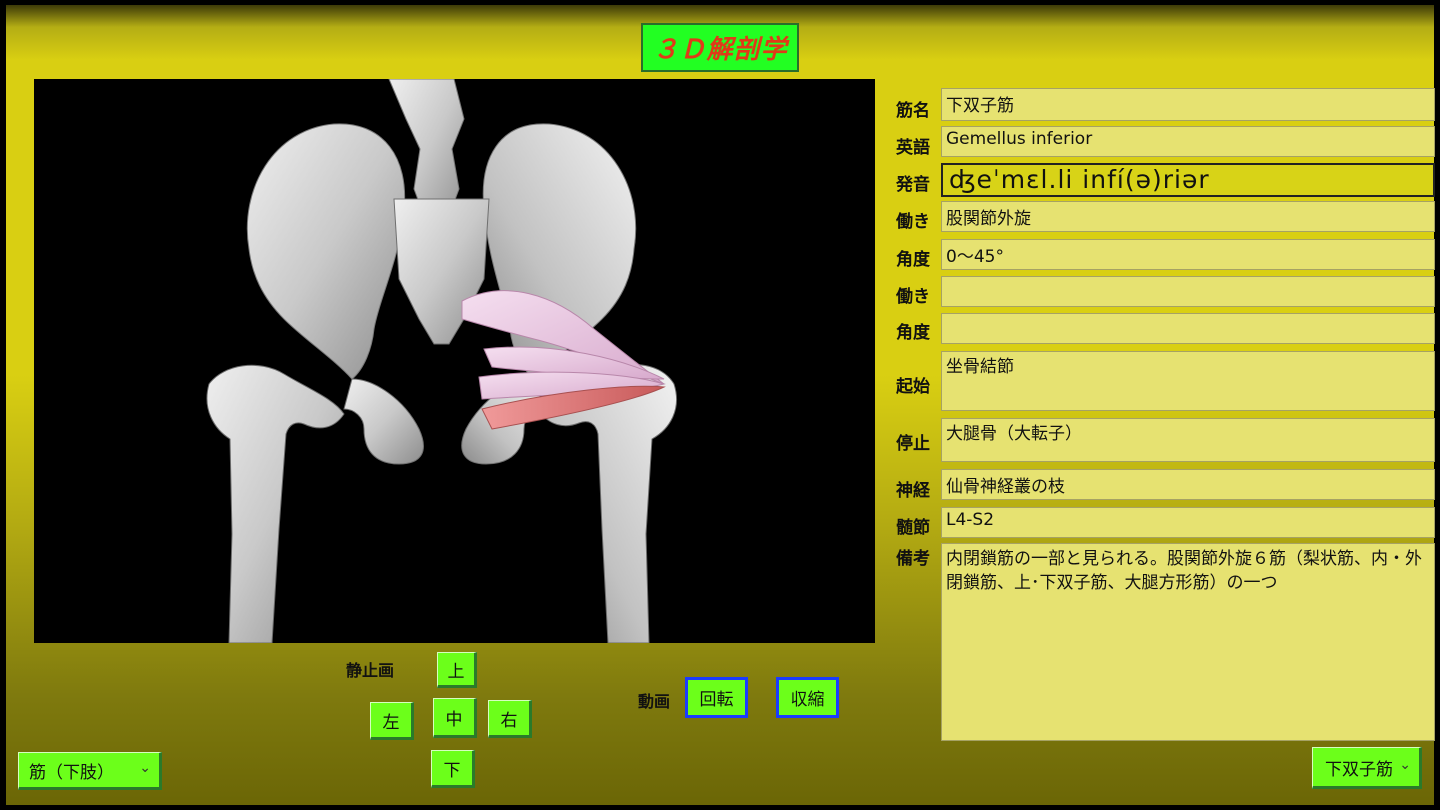 This screenshot has width=1440, height=810. Describe the element at coordinates (913, 222) in the screenshot. I see `label-action-1: 働き` at that location.